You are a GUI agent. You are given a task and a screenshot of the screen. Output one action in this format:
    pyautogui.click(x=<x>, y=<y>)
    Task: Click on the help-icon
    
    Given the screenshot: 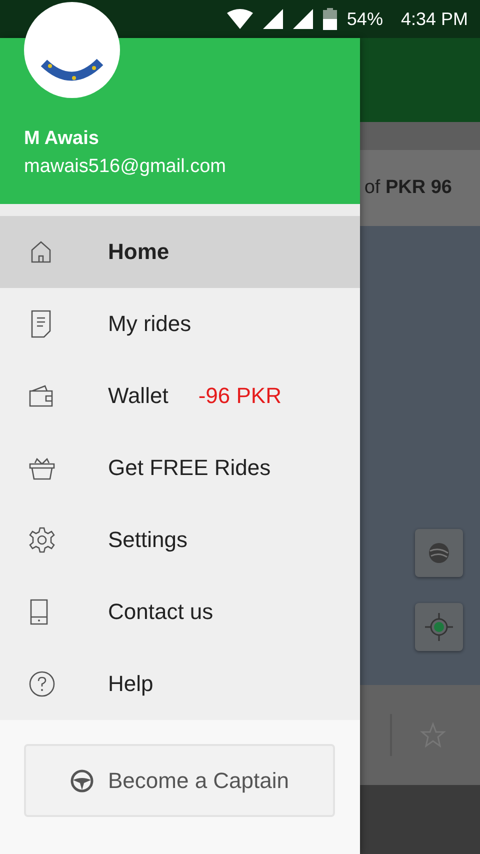 What is the action you would take?
    pyautogui.click(x=42, y=684)
    